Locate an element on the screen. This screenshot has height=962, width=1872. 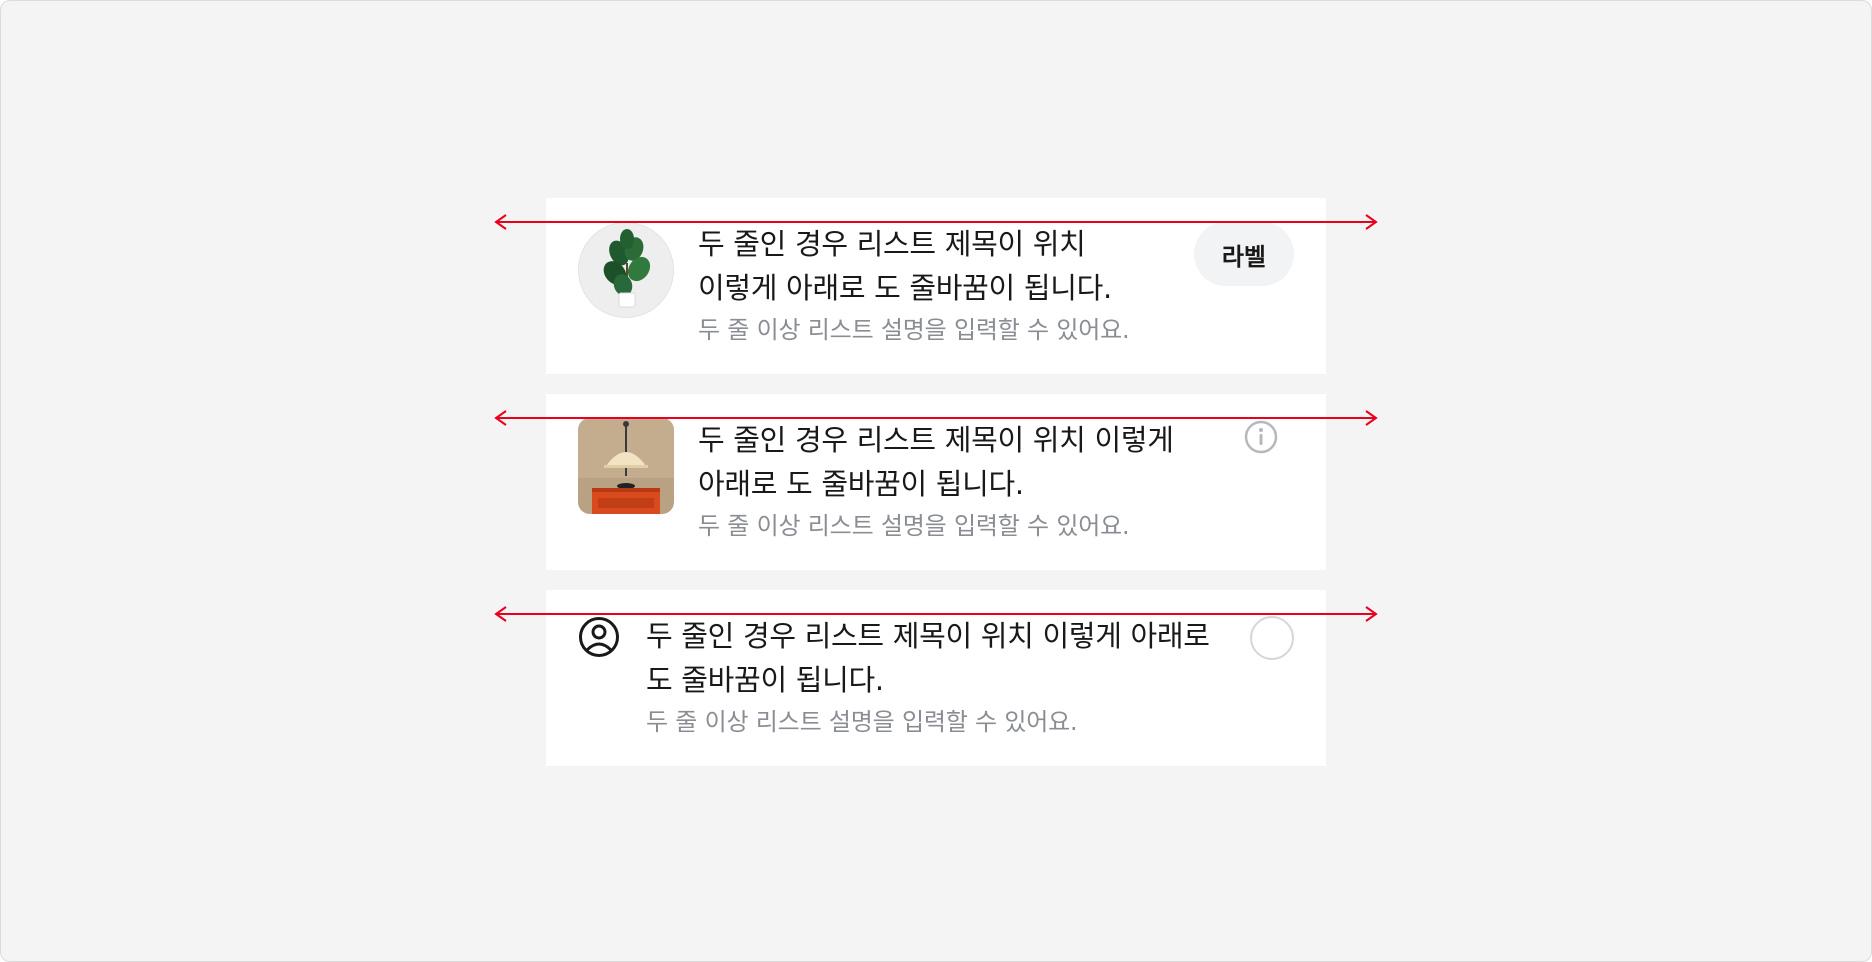
label-chip: 라벨 is located at coordinates (1243, 254).